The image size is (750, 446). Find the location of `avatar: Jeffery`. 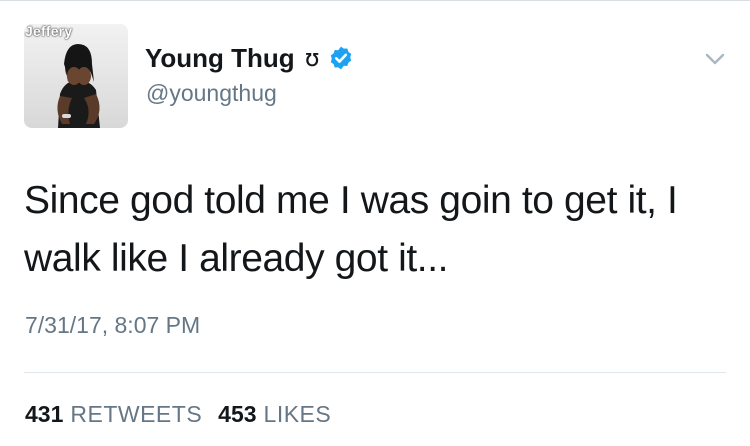

avatar: Jeffery is located at coordinates (76, 76).